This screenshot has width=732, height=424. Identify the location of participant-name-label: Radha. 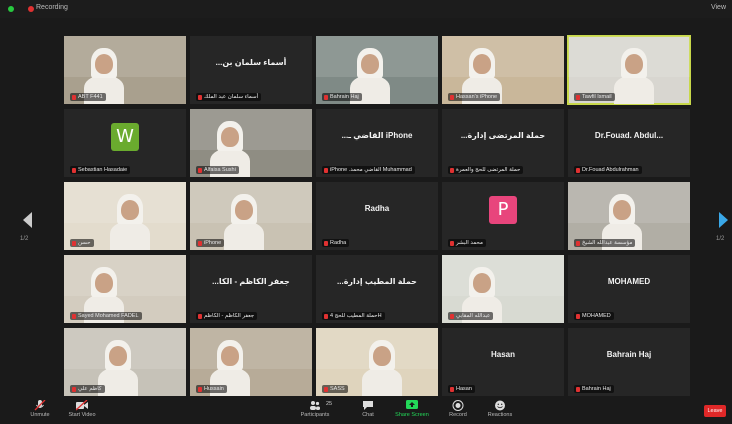
(336, 243).